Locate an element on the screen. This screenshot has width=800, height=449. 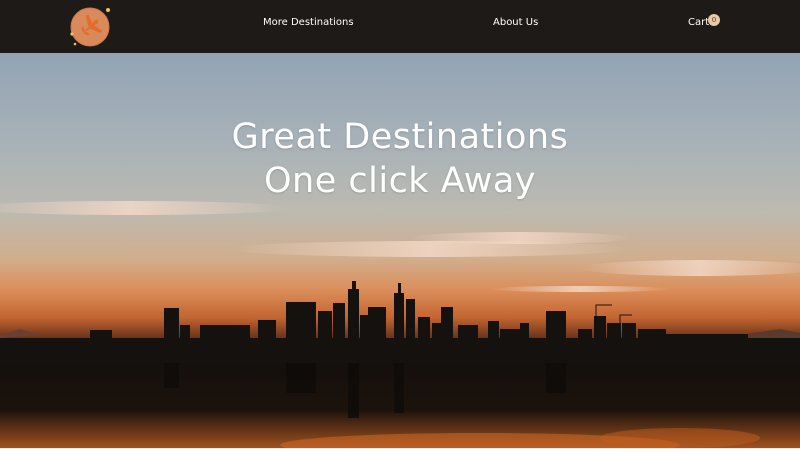
hero-title-line-1: Great Destinations is located at coordinates (400, 137).